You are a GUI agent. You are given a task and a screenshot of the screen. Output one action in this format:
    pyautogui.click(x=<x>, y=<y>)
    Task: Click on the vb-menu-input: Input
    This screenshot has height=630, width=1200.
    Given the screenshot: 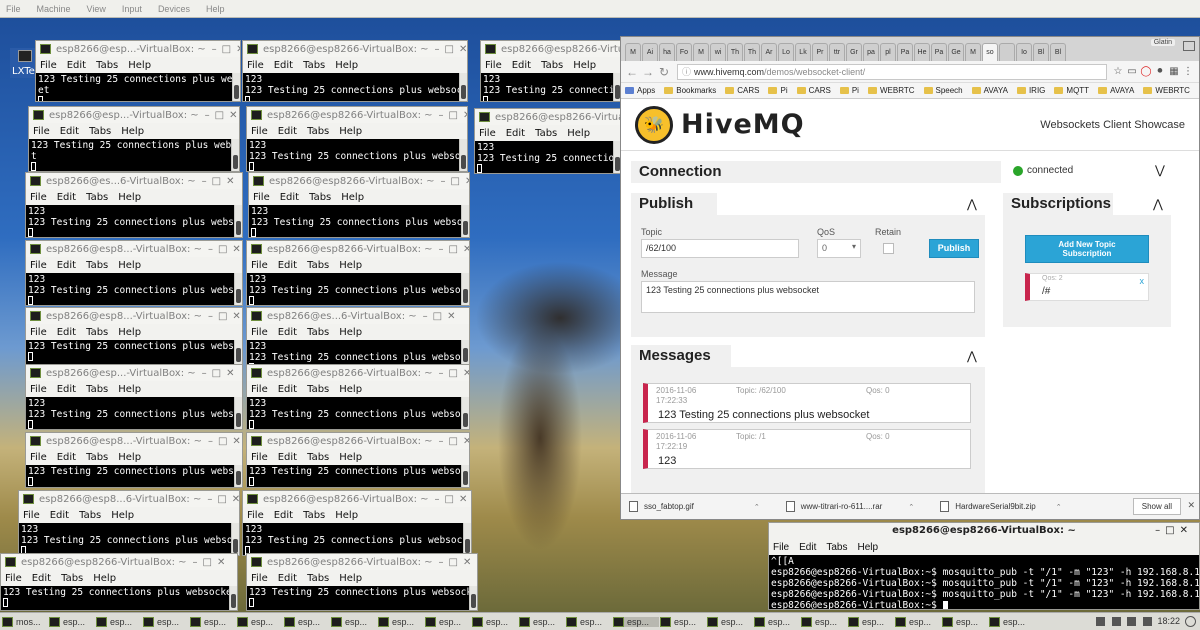 What is the action you would take?
    pyautogui.click(x=132, y=9)
    